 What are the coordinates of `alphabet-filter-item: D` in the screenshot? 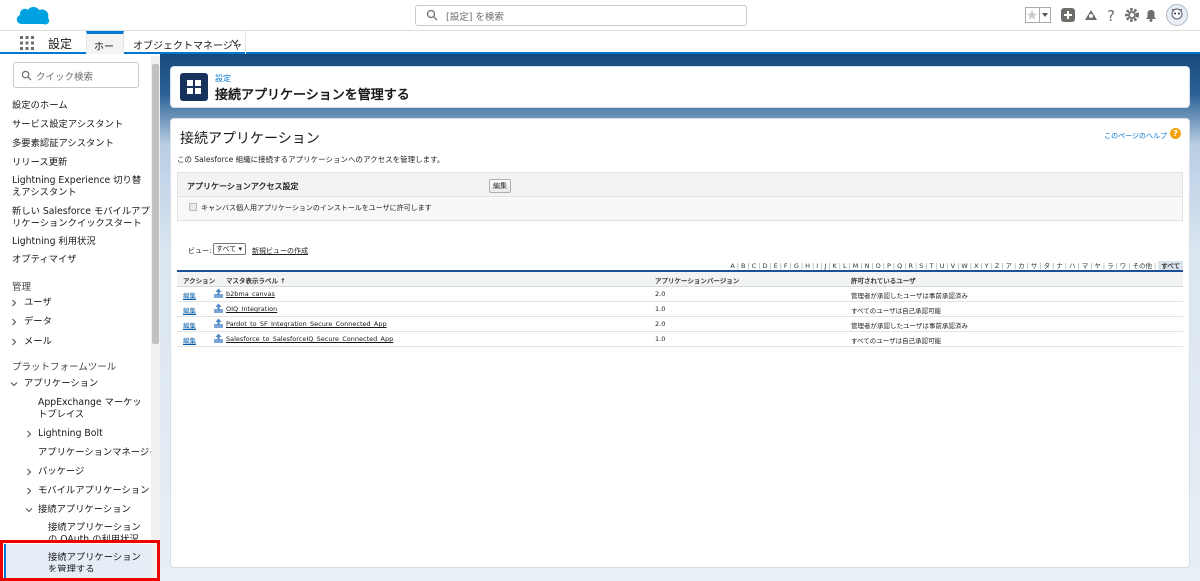 It's located at (764, 266).